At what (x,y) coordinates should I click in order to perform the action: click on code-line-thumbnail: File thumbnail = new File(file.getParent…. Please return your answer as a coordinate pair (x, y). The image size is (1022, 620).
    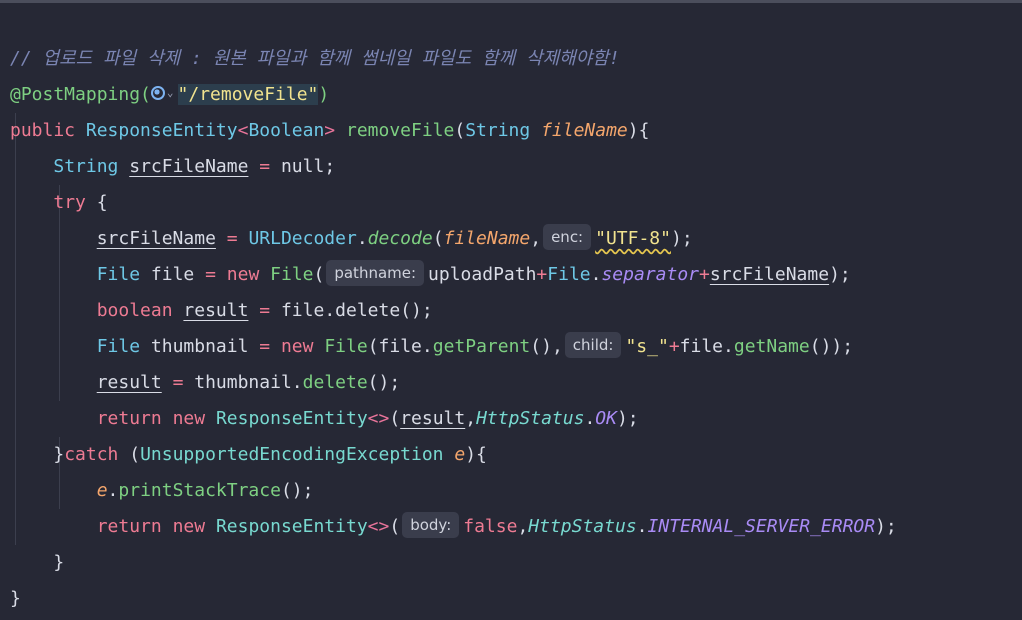
    Looking at the image, I should click on (512, 325).